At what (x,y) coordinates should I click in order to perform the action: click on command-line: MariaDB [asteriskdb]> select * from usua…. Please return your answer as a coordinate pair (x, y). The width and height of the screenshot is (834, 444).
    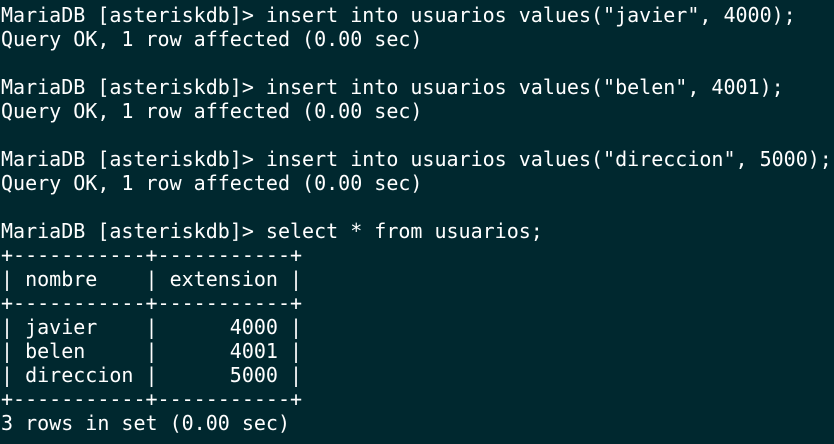
    Looking at the image, I should click on (272, 231).